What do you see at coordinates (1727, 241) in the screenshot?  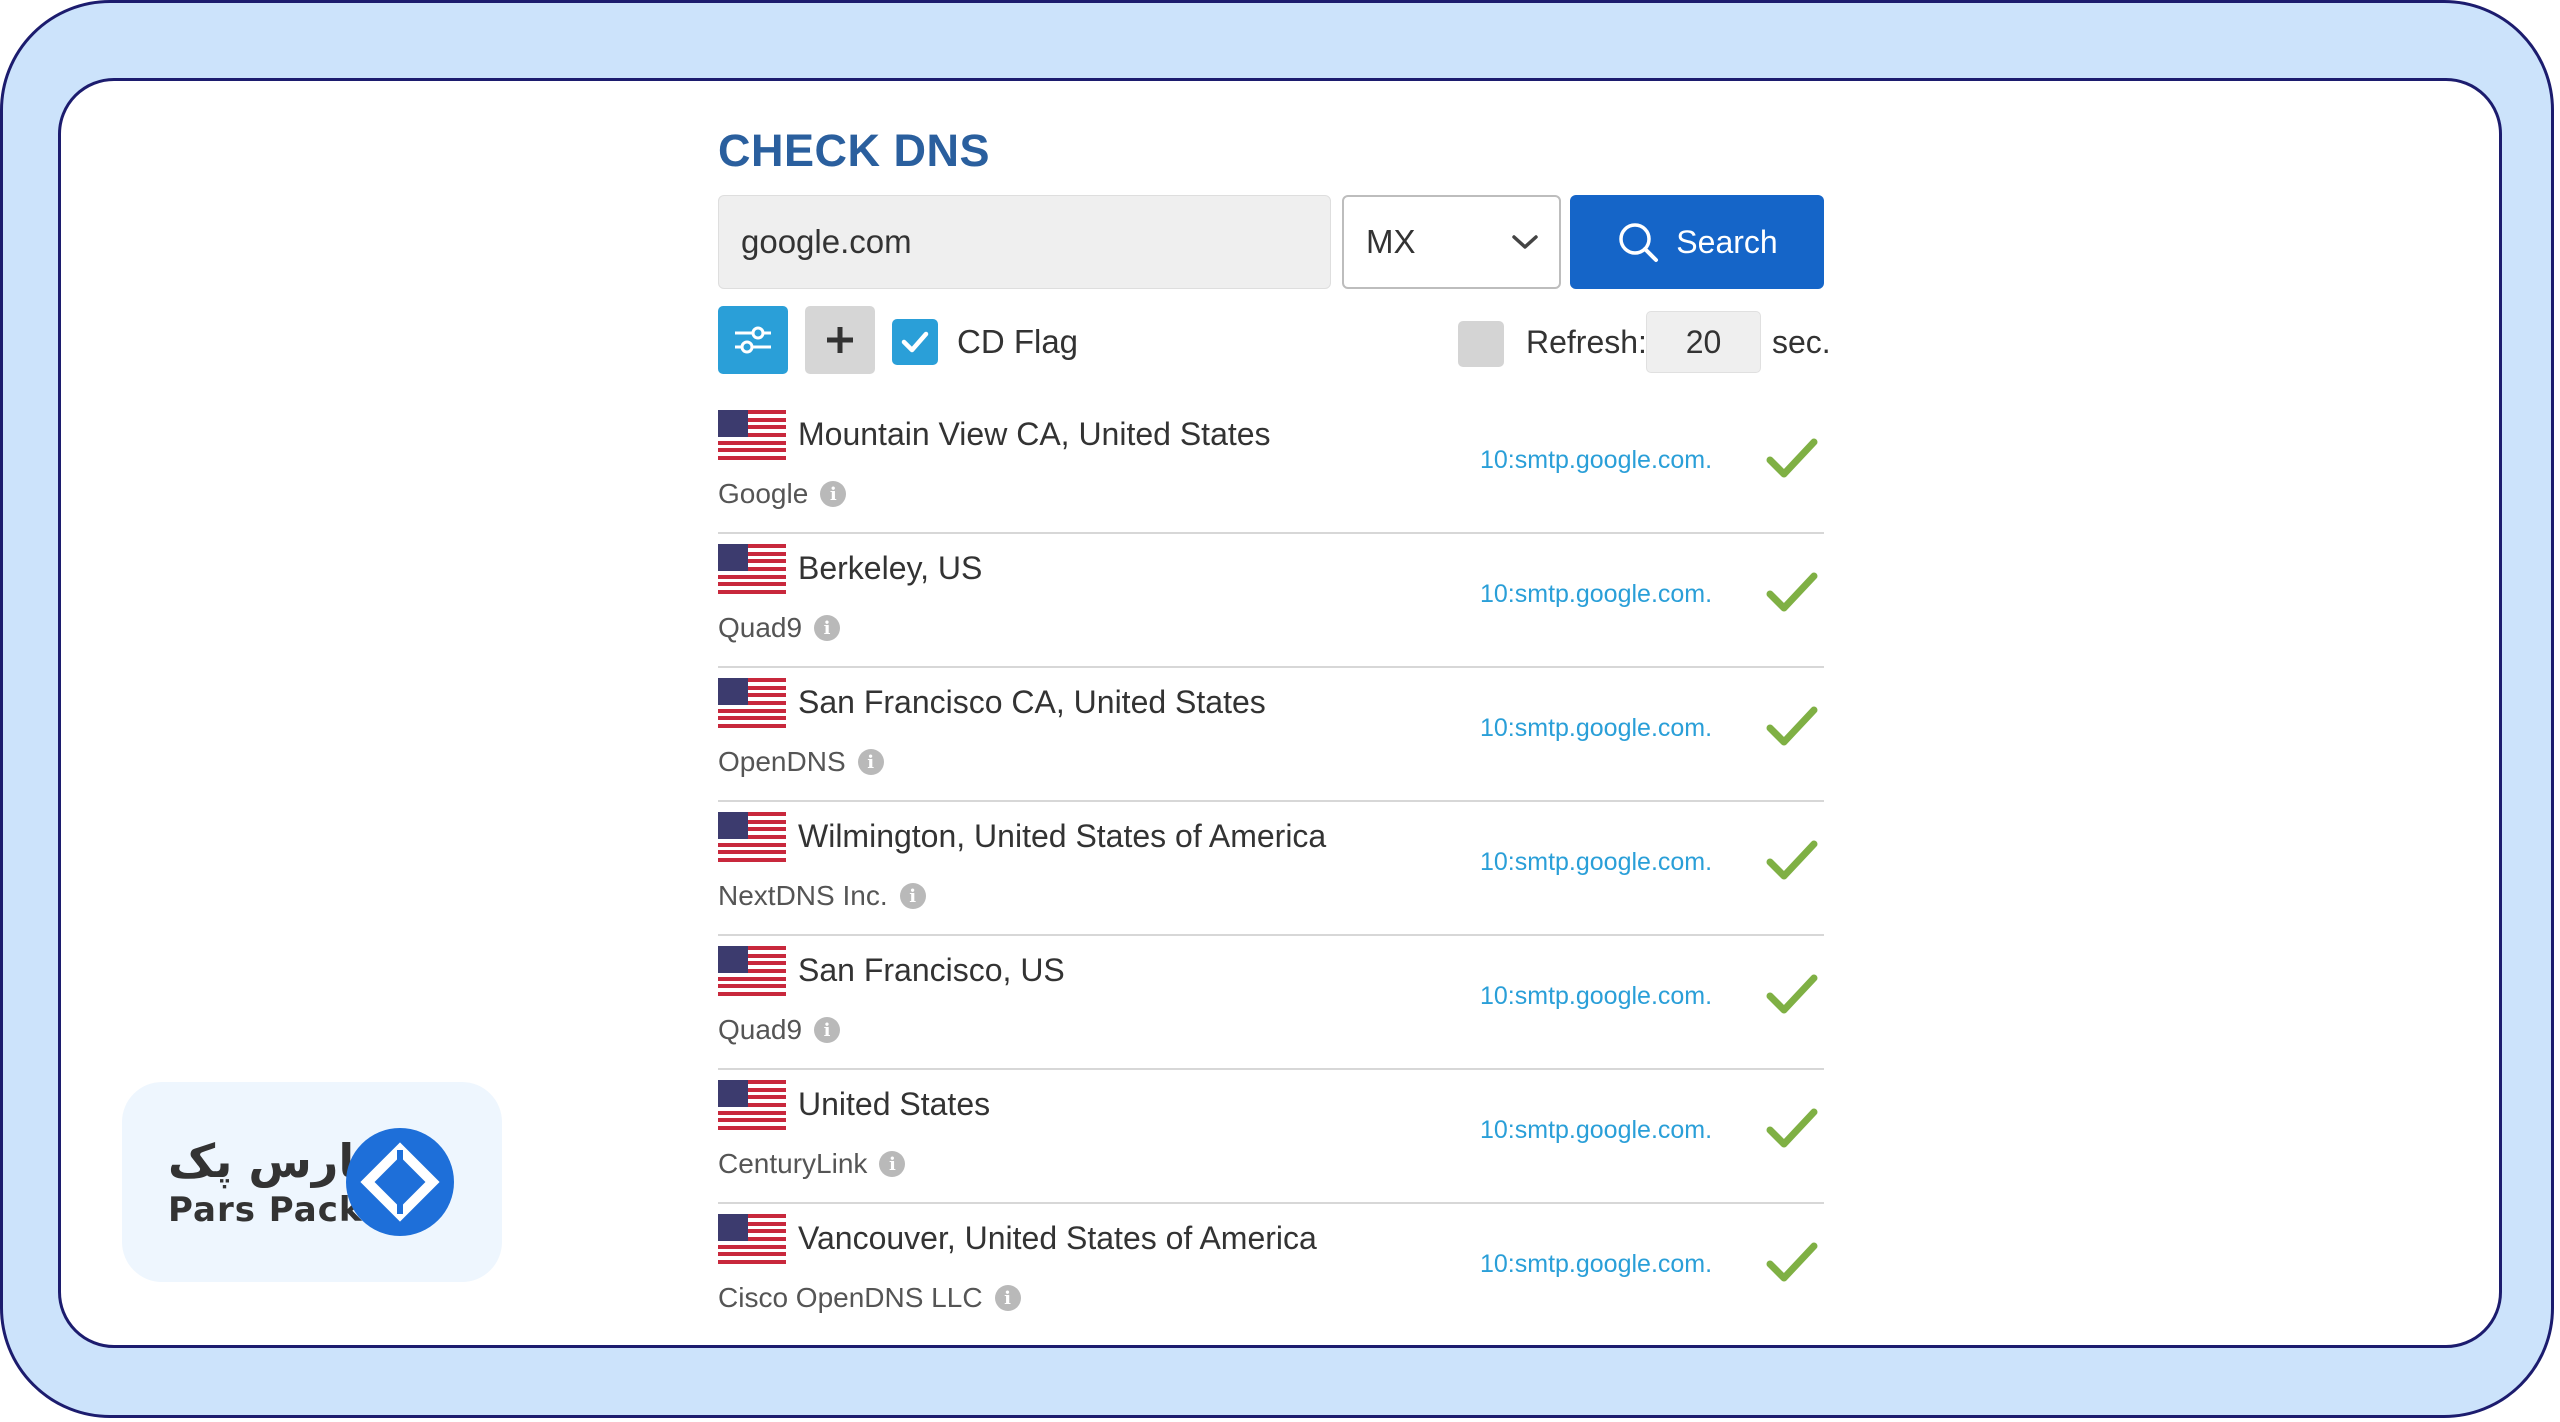 I see `search-button-label: Search` at bounding box center [1727, 241].